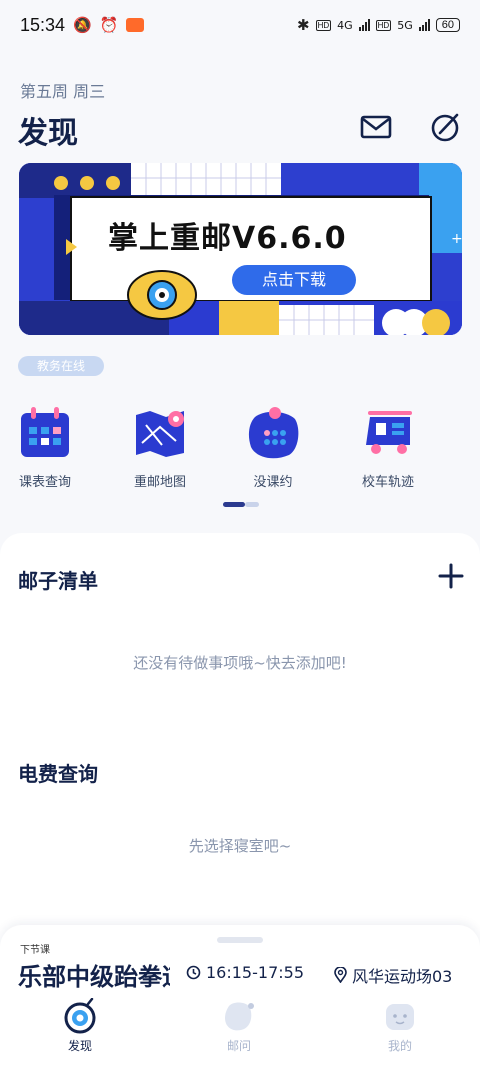 Image resolution: width=480 pixels, height=1066 pixels. Describe the element at coordinates (303, 25) in the screenshot. I see `bluetooth-icon: ✱` at that location.